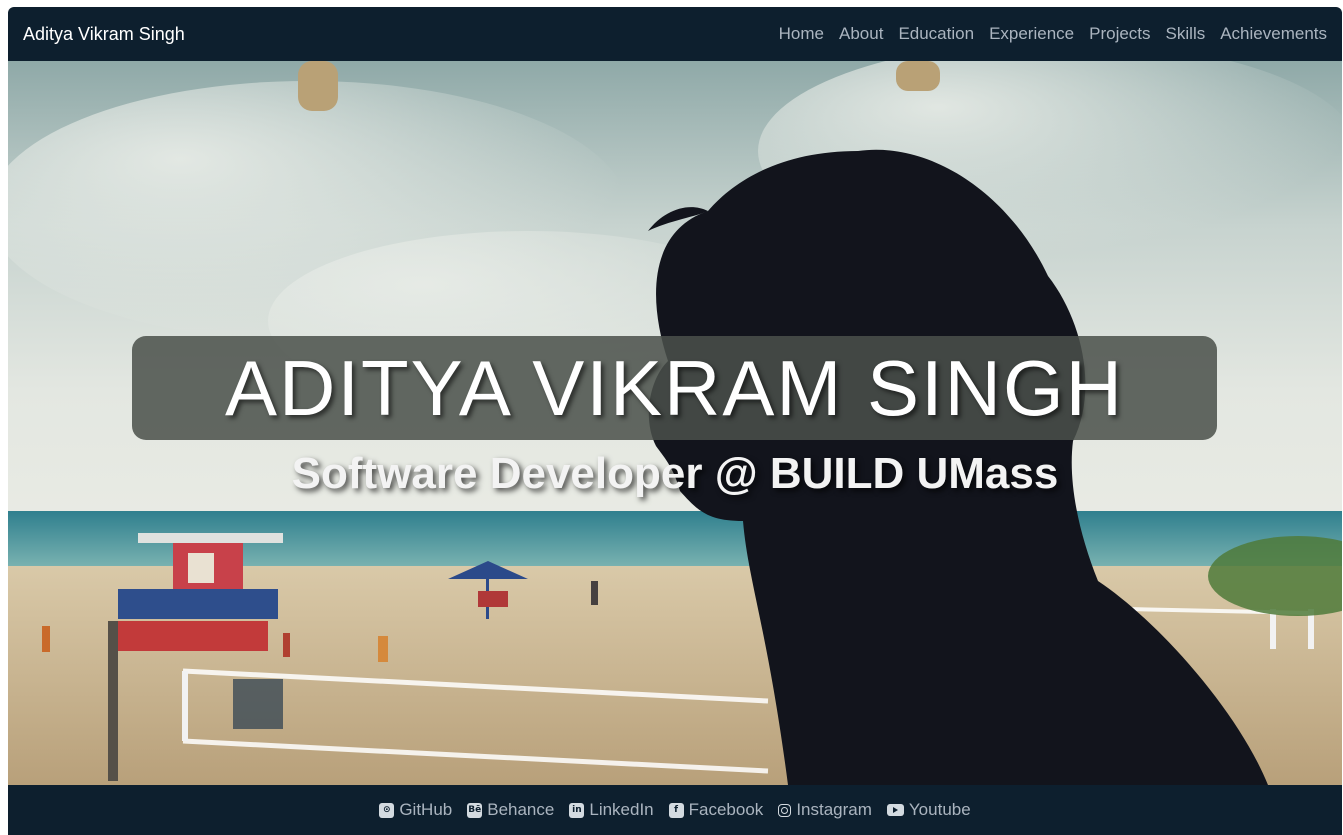 Image resolution: width=1343 pixels, height=835 pixels. What do you see at coordinates (387, 810) in the screenshot?
I see `github-icon: ⊙` at bounding box center [387, 810].